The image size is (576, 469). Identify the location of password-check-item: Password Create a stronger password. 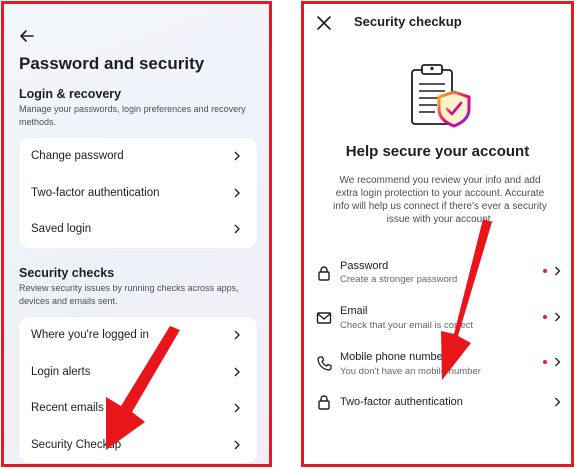
(437, 278).